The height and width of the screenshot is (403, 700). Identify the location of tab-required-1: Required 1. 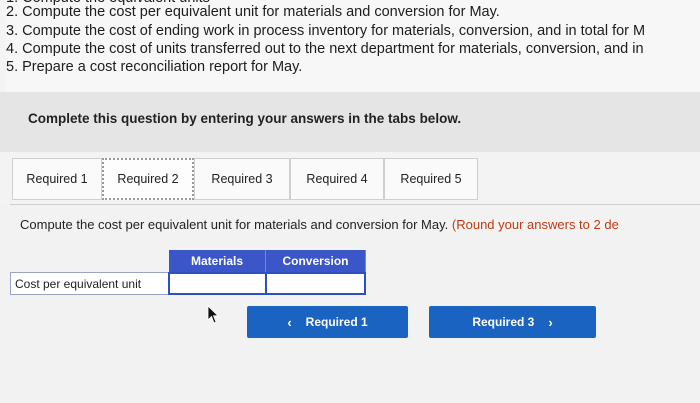
(57, 179).